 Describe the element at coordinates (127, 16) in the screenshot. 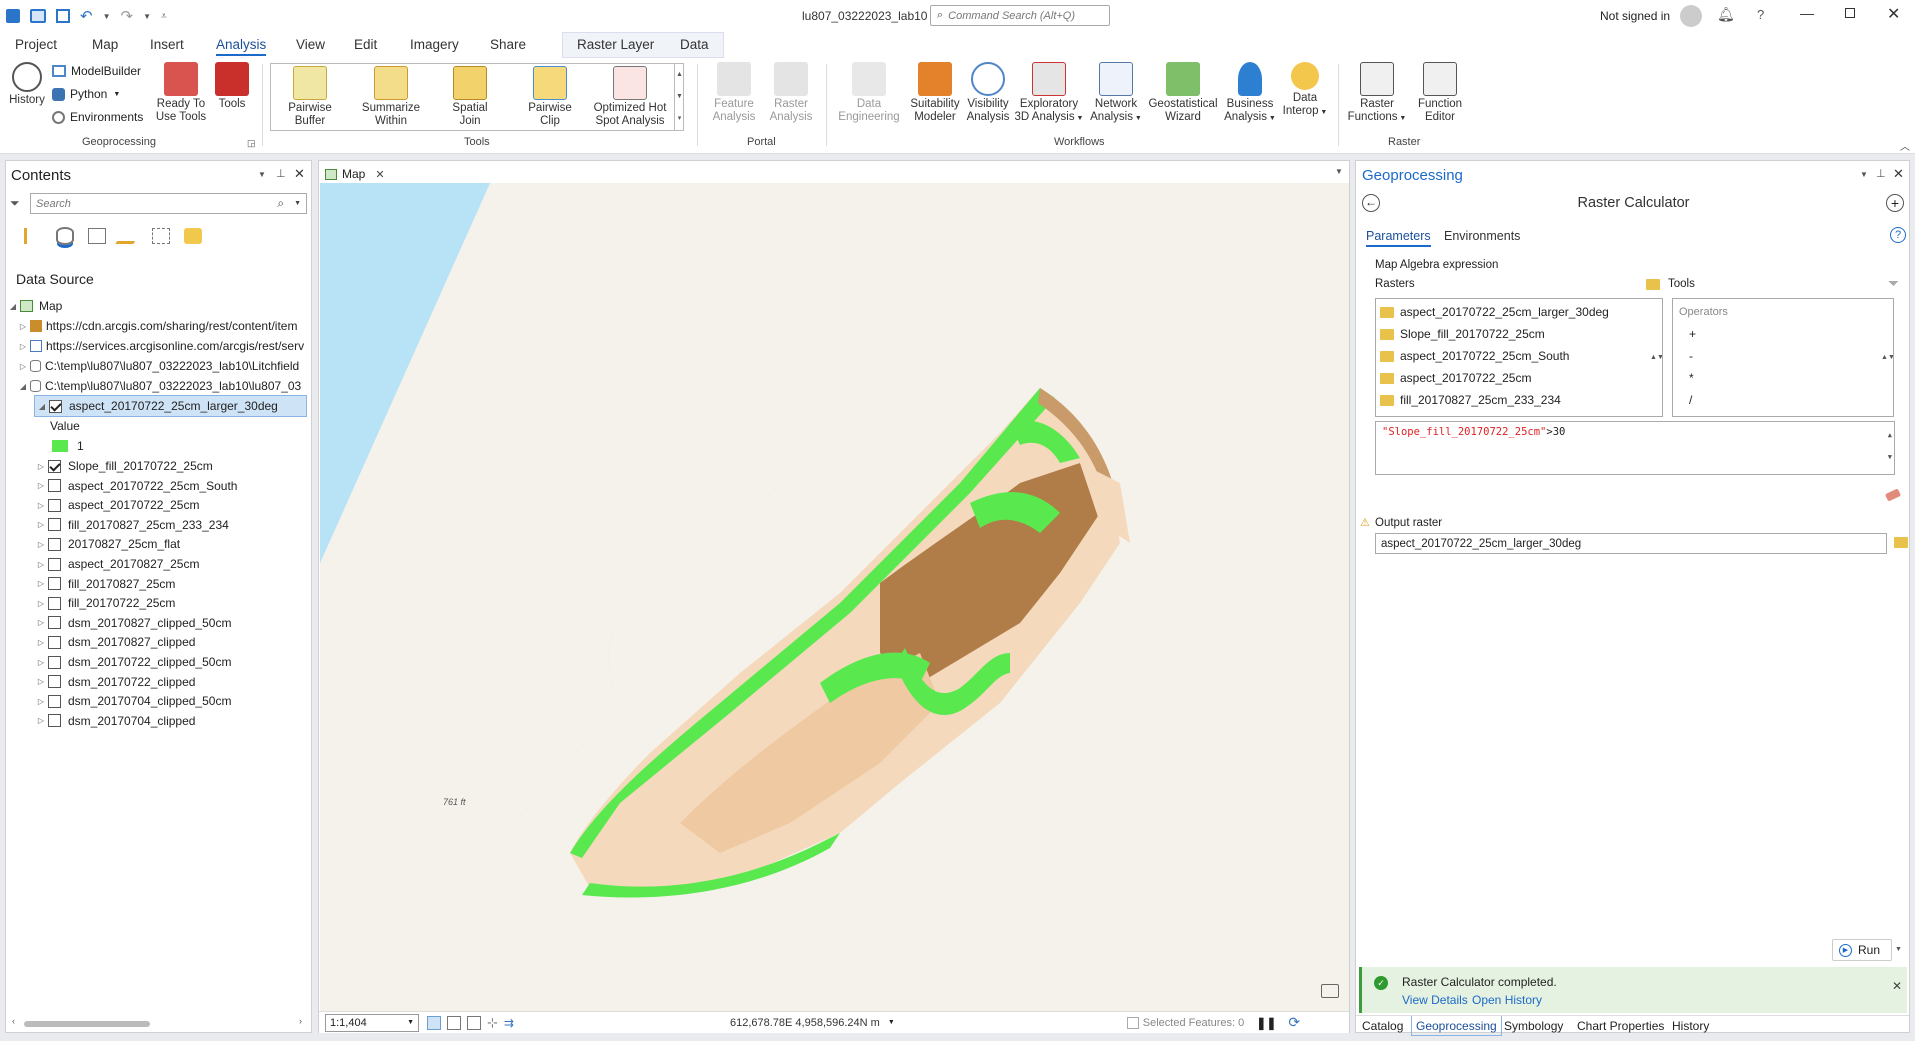

I see `redo-icon: ↷` at that location.